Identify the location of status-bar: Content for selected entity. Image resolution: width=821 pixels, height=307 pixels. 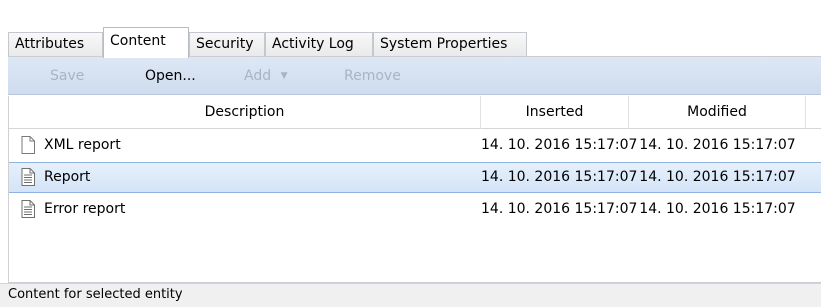
(410, 295).